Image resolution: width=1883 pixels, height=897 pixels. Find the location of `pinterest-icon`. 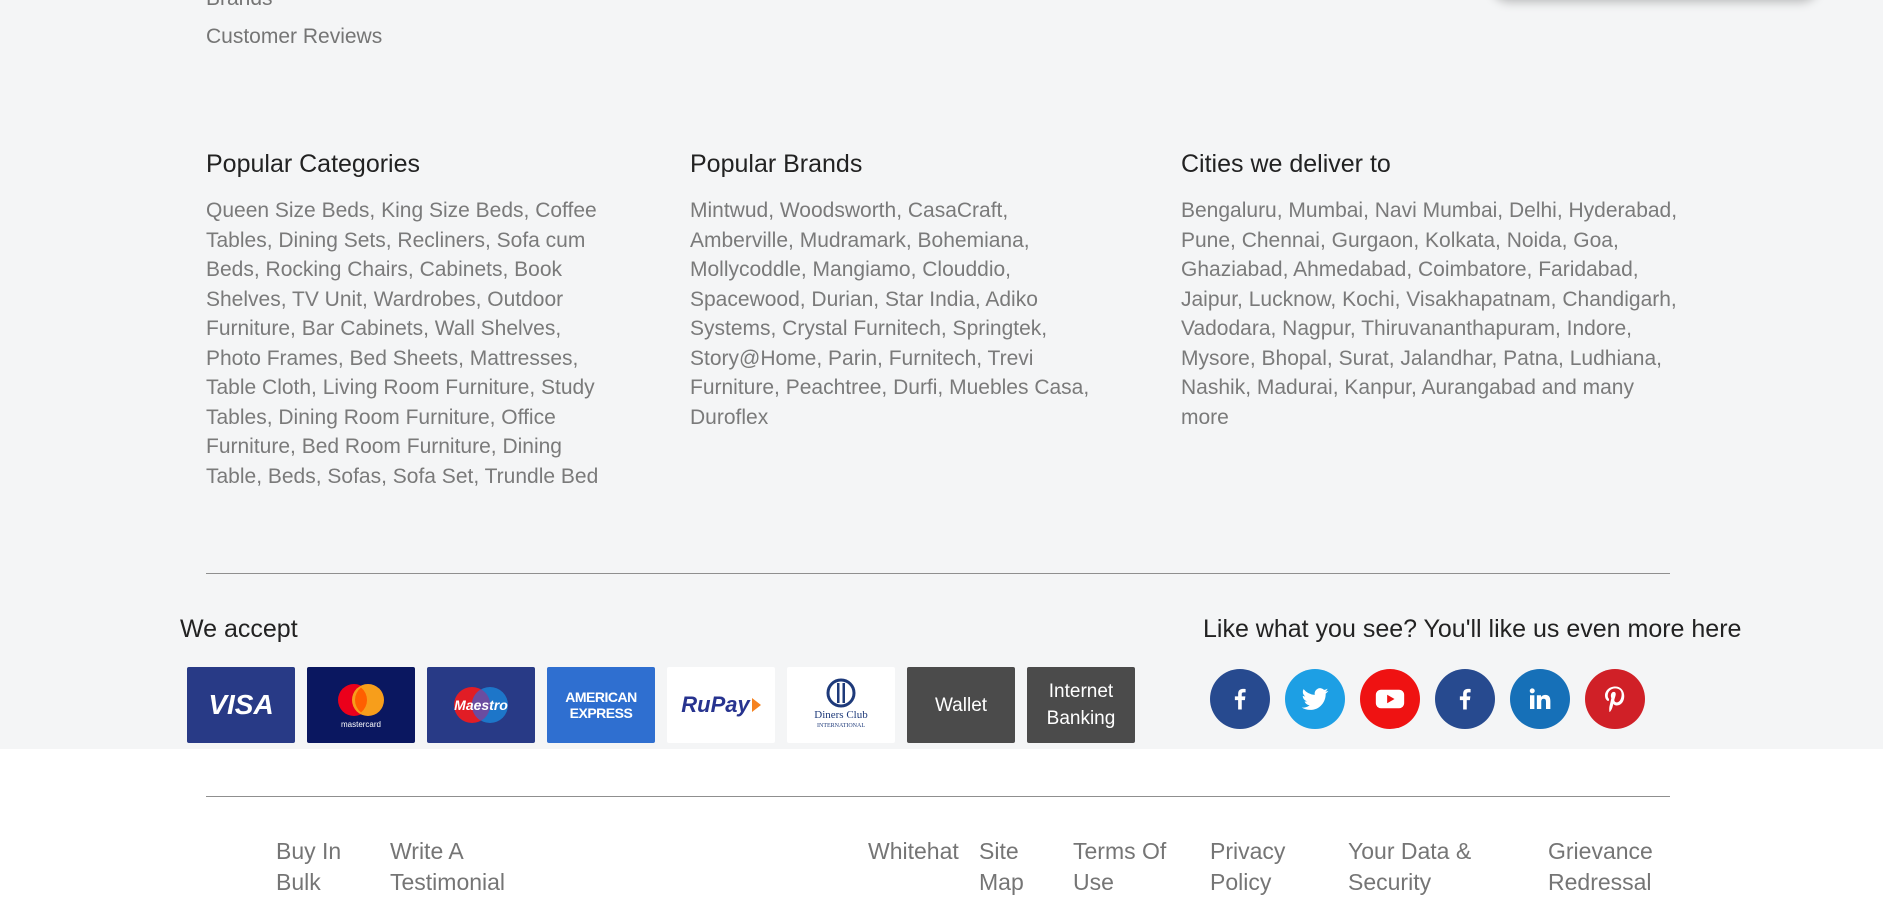

pinterest-icon is located at coordinates (1615, 699).